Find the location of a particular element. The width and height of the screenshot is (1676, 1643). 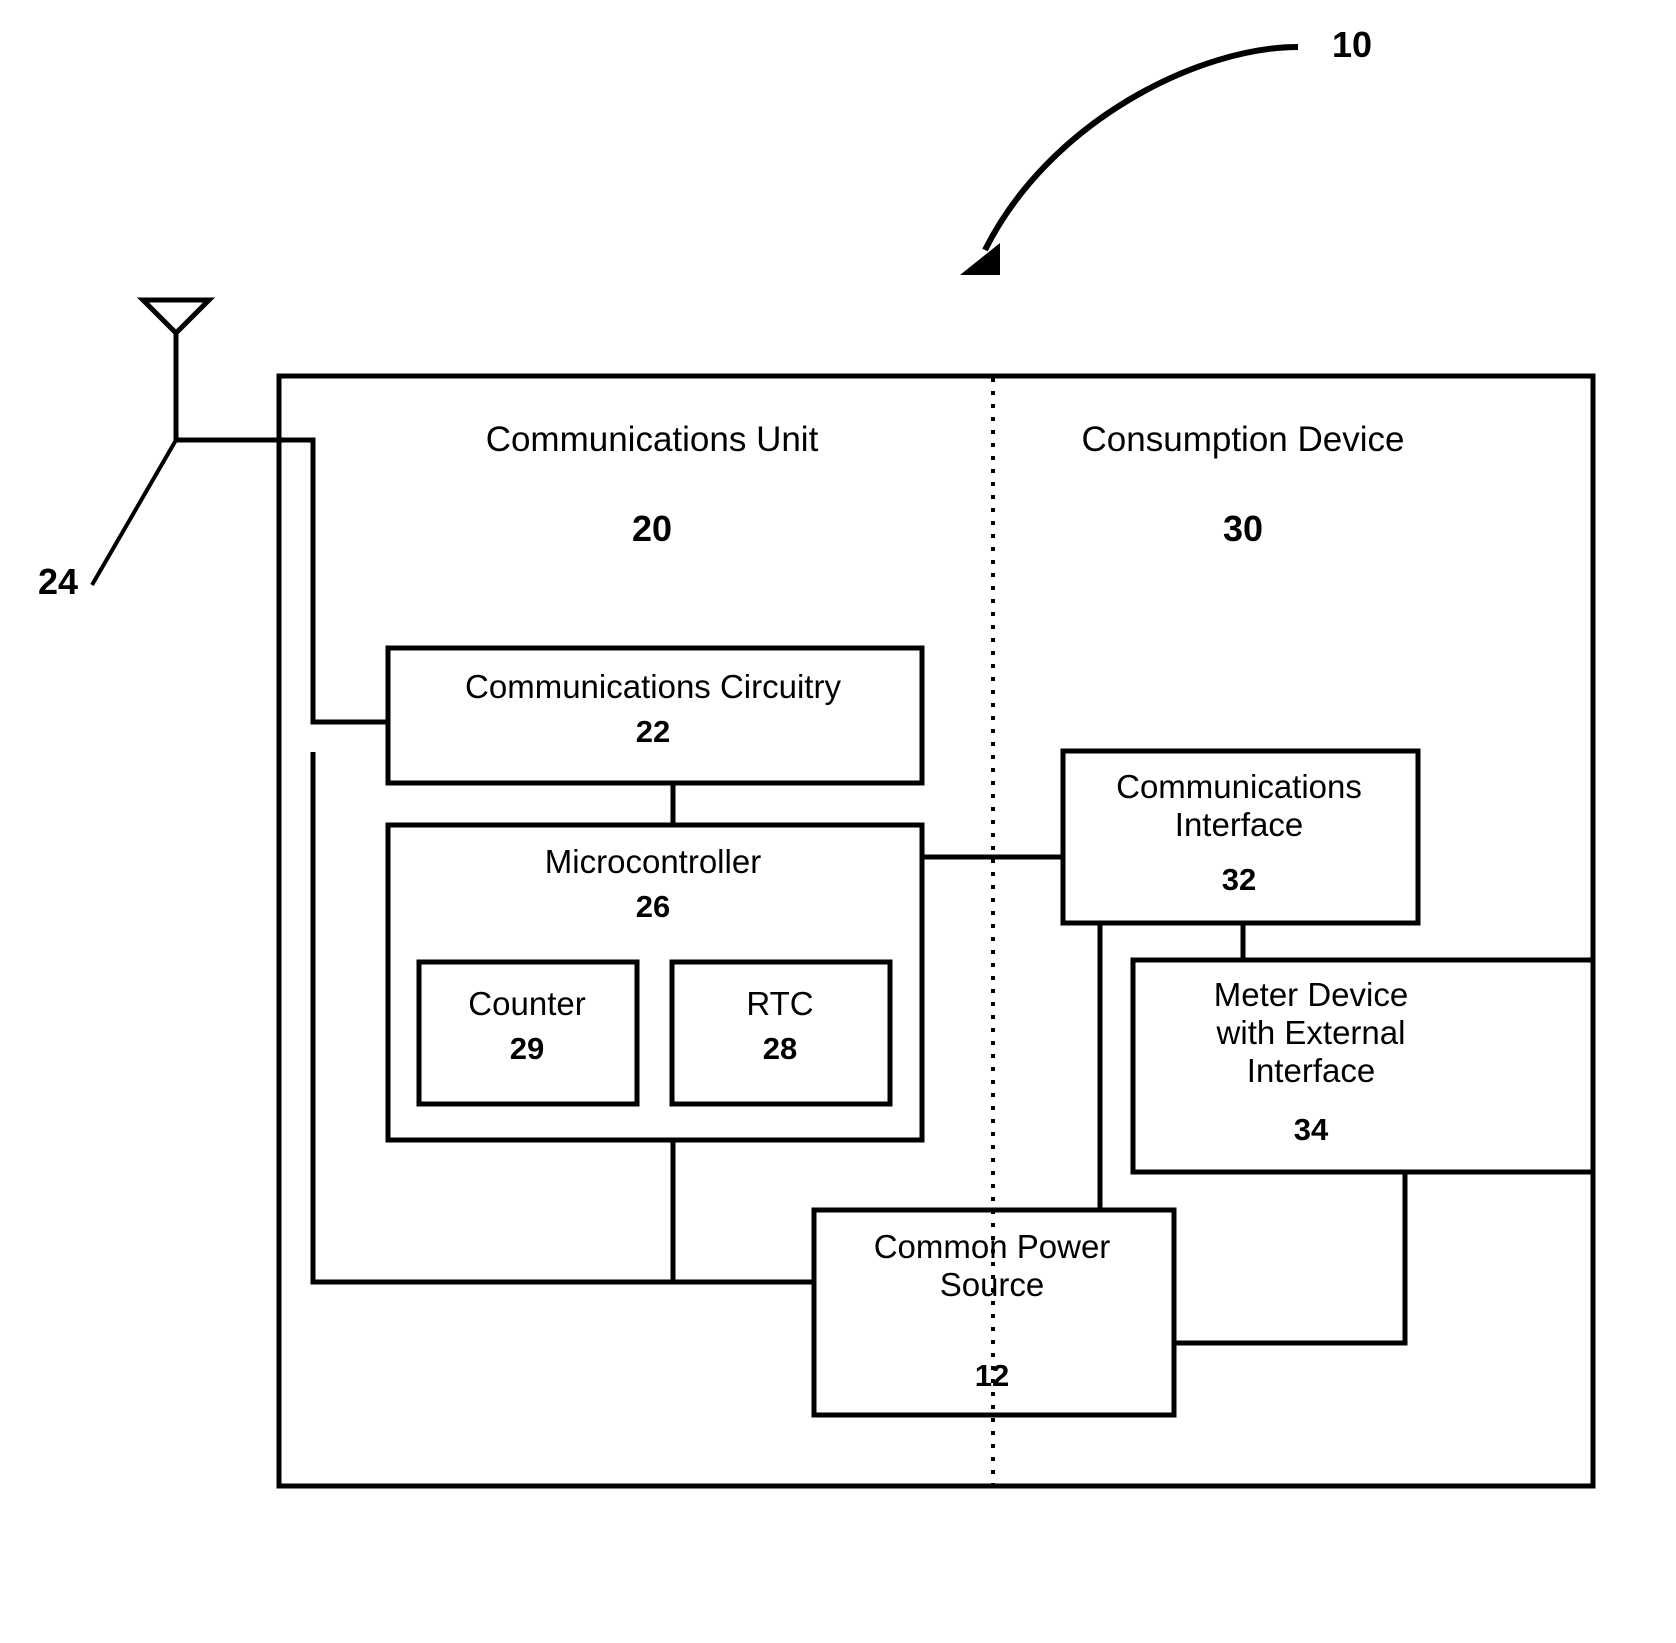

antenna-leader-line is located at coordinates (134, 512).